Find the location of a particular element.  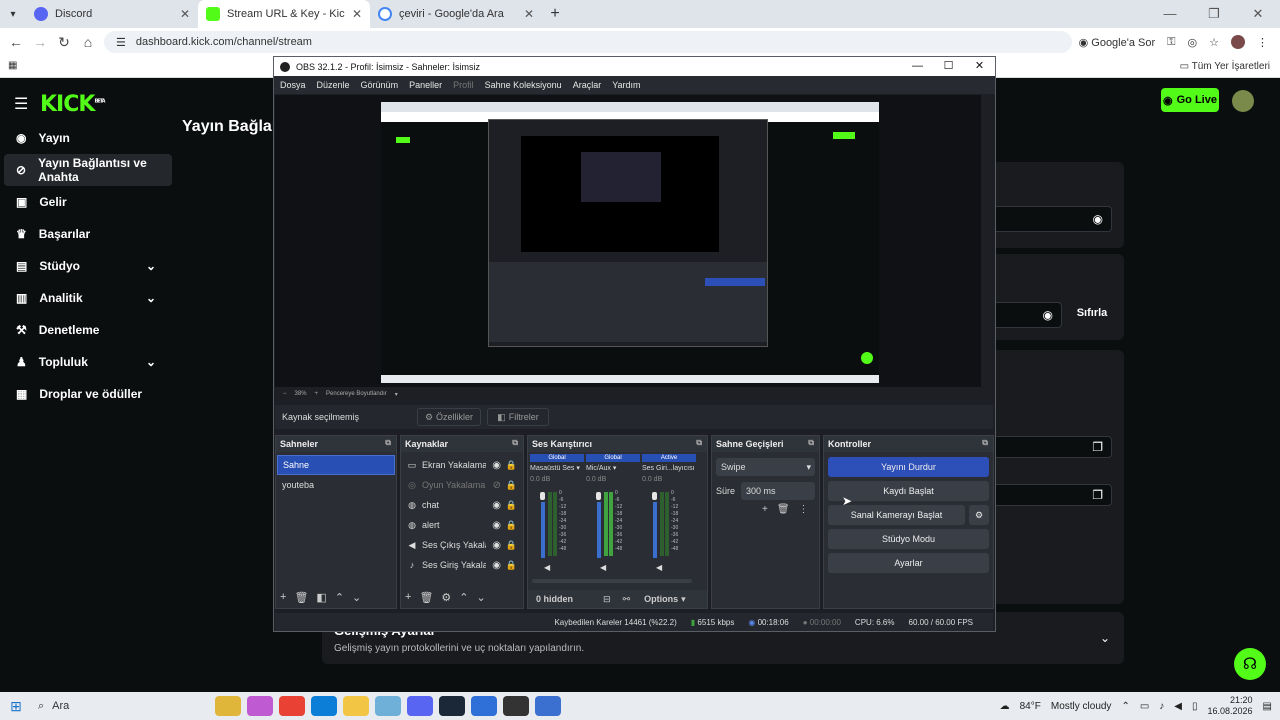

home-icon: ⌂ is located at coordinates (88, 42).